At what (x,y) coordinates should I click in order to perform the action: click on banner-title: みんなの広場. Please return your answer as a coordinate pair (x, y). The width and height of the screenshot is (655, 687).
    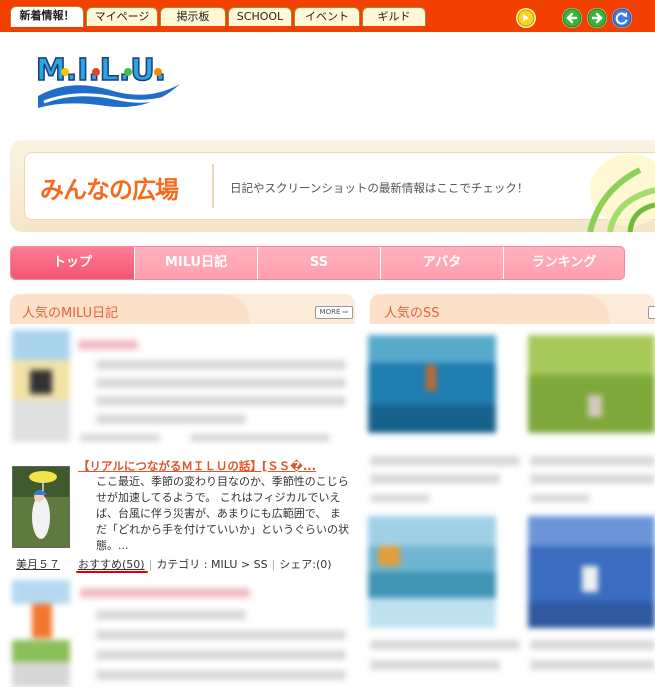
    Looking at the image, I should click on (109, 190).